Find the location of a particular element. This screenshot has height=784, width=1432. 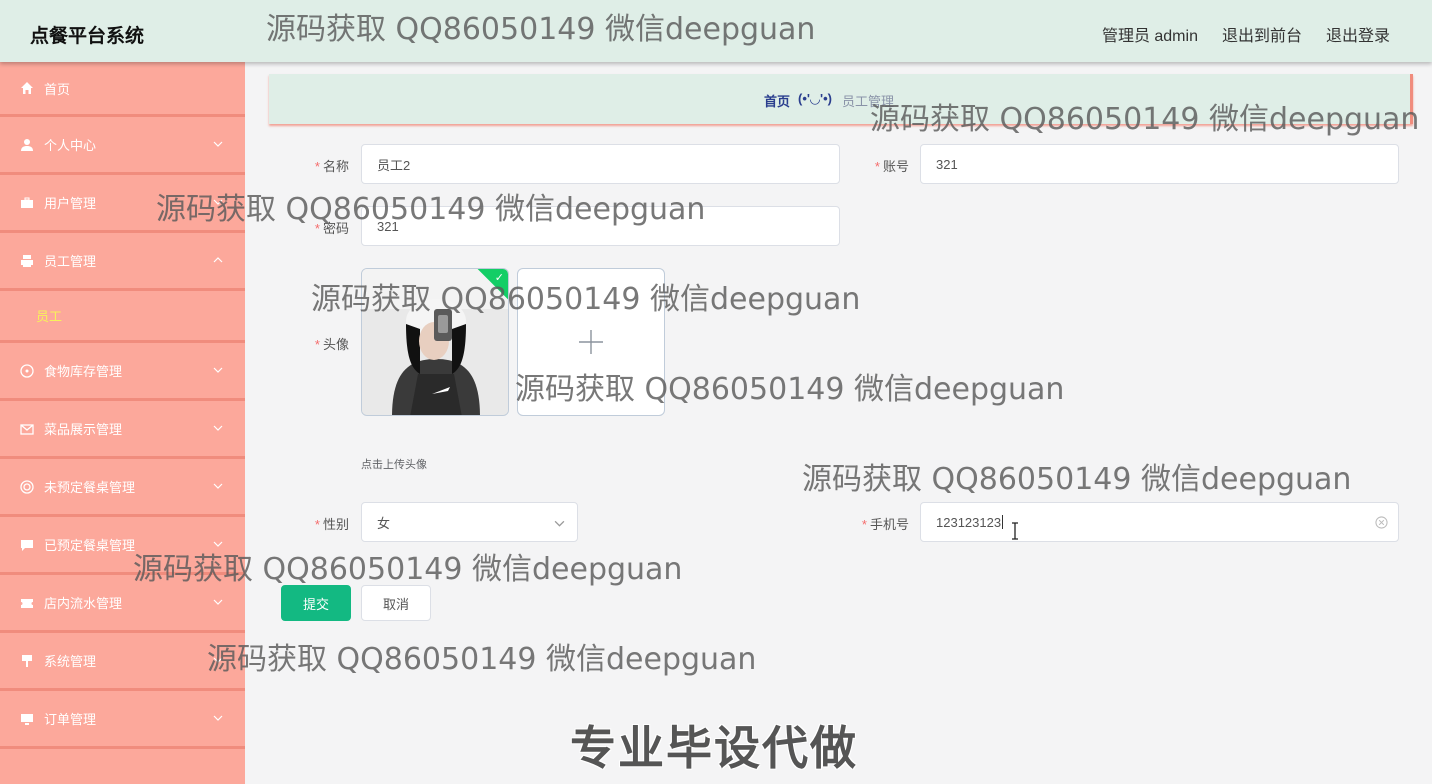

sign-icon is located at coordinates (27, 661).